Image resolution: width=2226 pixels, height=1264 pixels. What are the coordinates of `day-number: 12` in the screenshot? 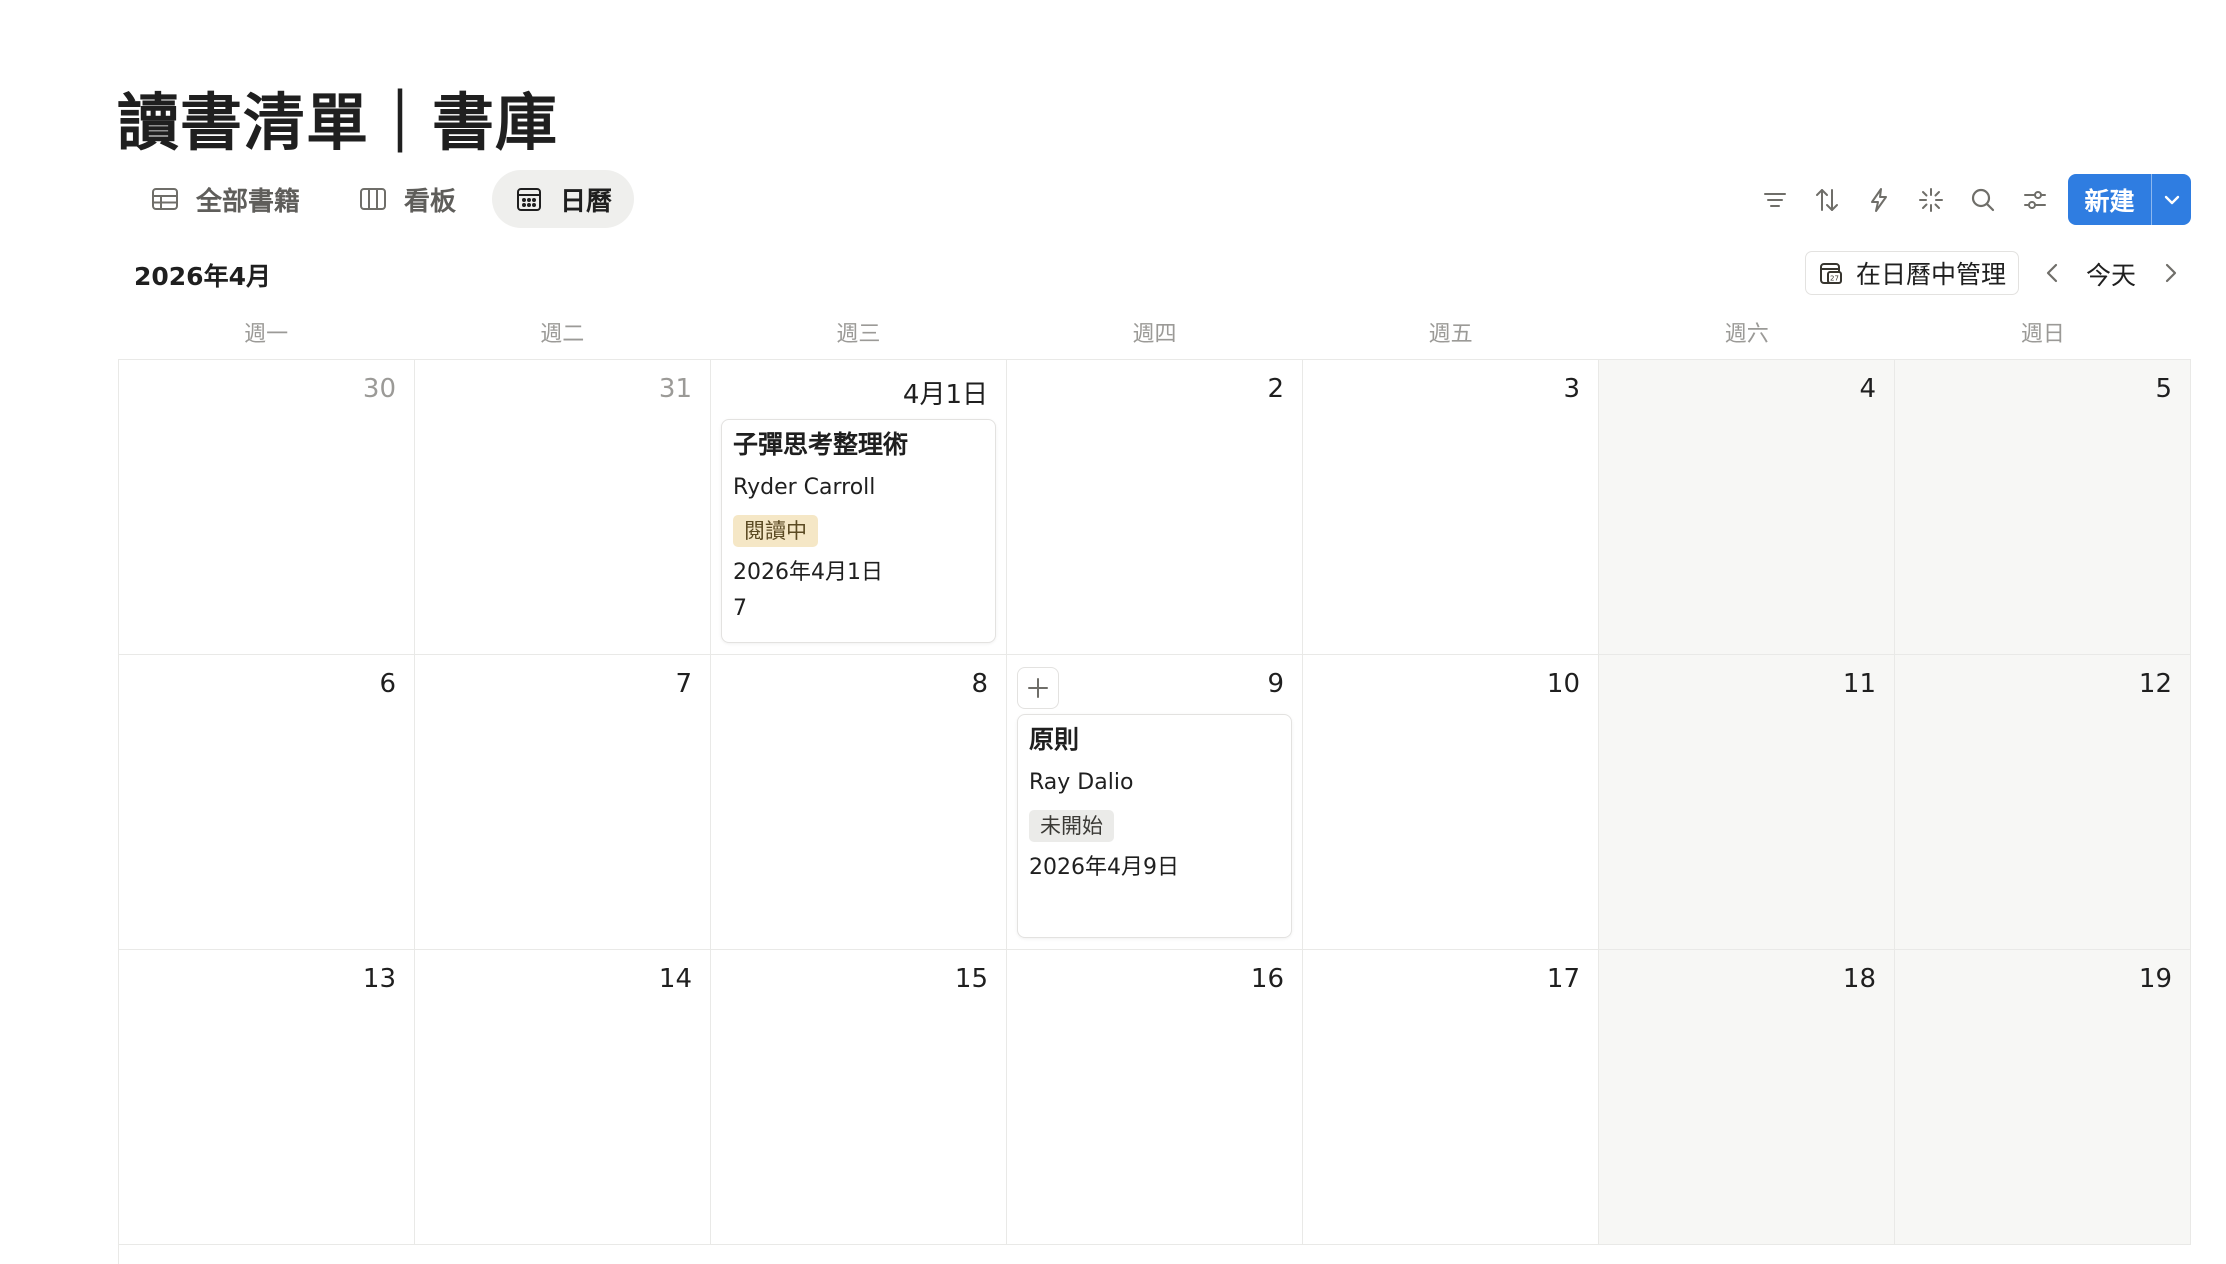 It's located at (2155, 684).